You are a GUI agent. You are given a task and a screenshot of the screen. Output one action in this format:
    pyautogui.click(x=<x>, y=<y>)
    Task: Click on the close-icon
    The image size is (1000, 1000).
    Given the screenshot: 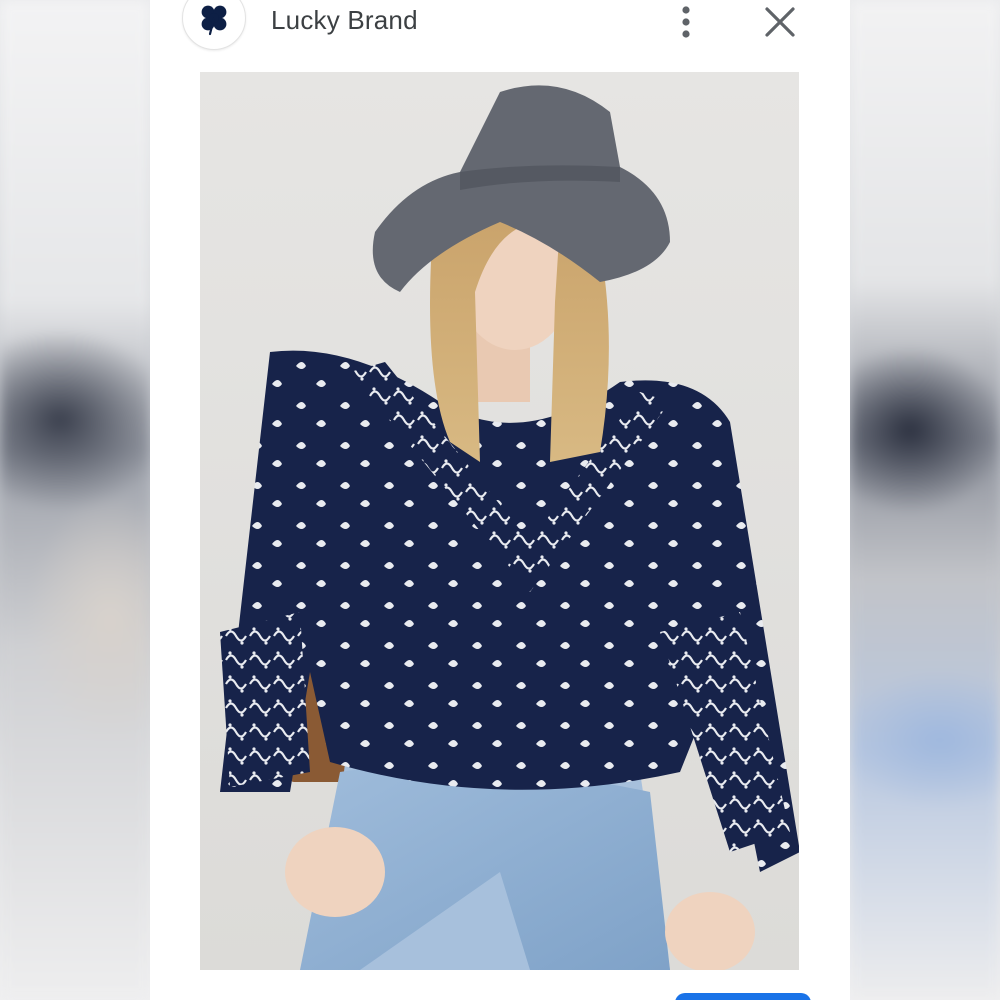 What is the action you would take?
    pyautogui.click(x=780, y=22)
    